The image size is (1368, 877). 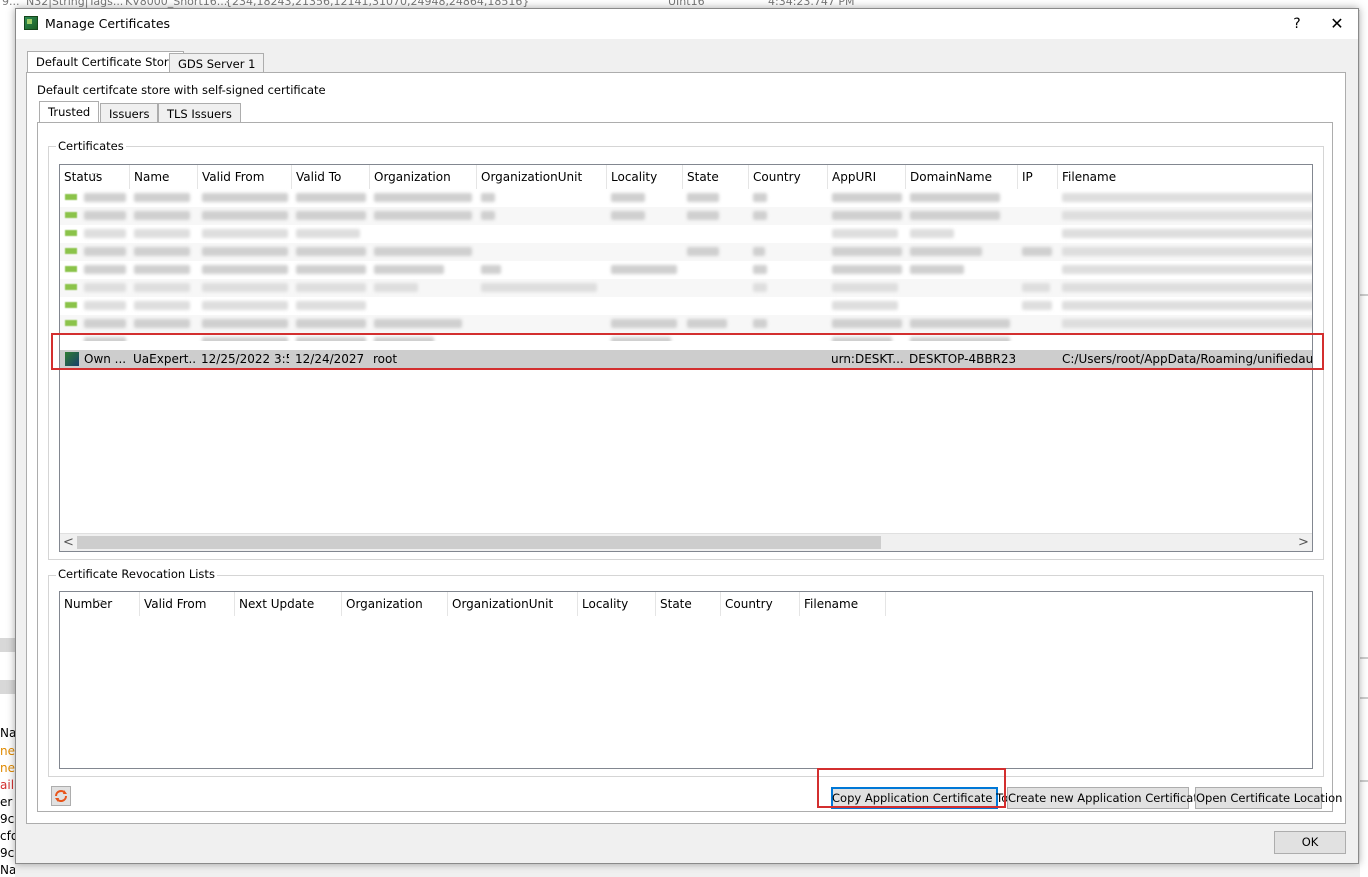 What do you see at coordinates (69, 112) in the screenshot?
I see `tab-trusted: Trusted` at bounding box center [69, 112].